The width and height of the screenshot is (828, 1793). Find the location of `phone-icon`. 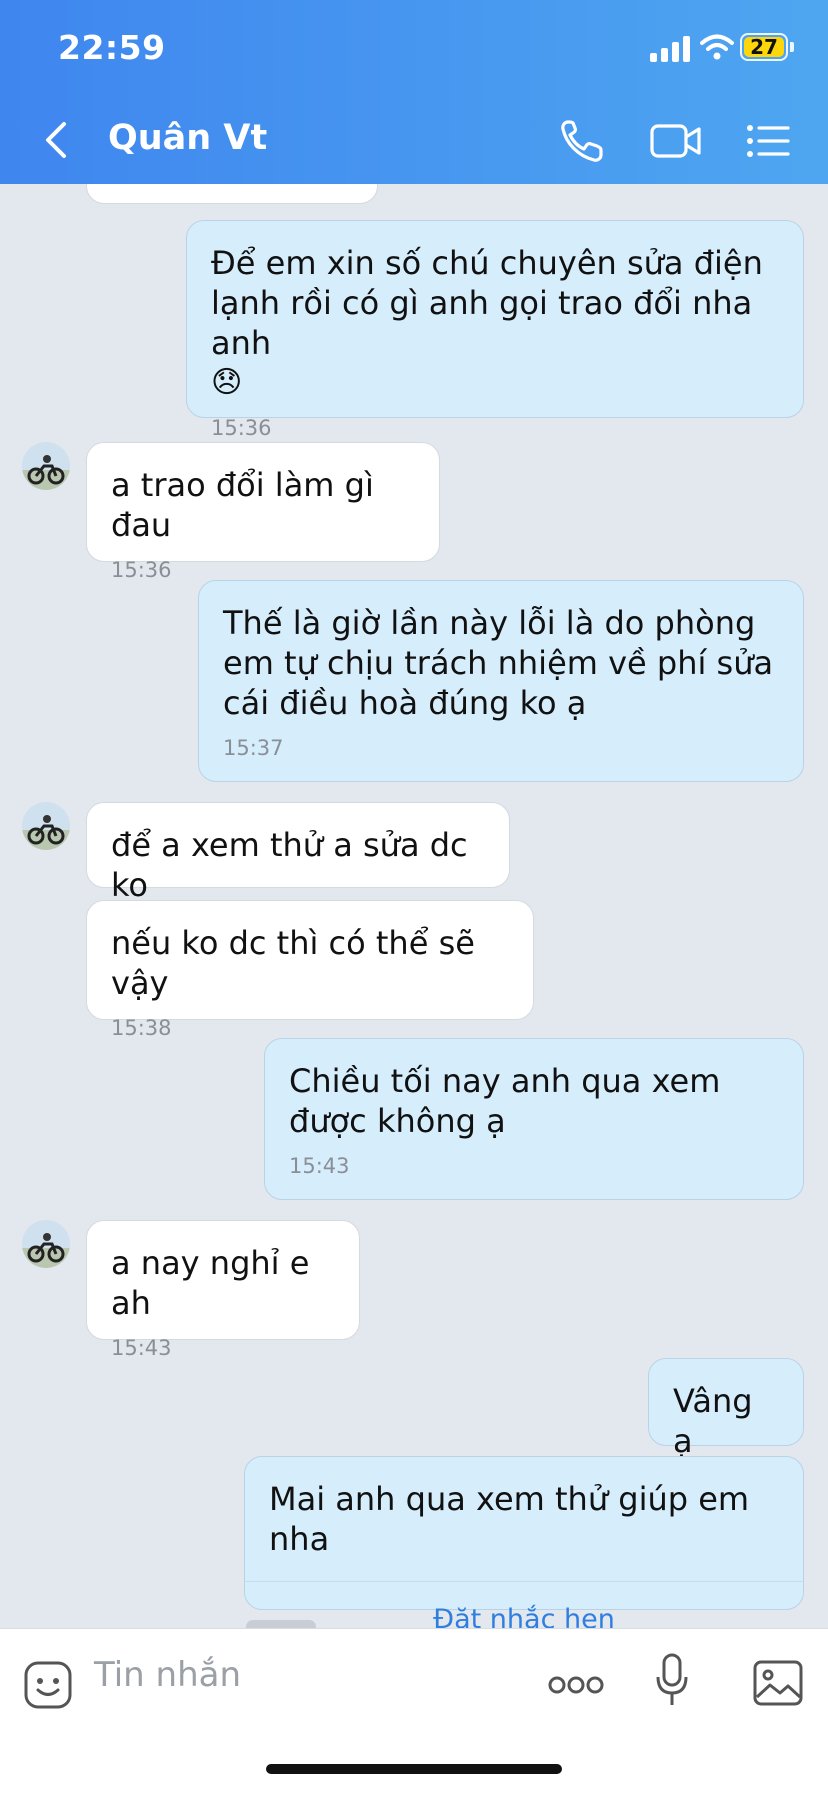

phone-icon is located at coordinates (584, 141).